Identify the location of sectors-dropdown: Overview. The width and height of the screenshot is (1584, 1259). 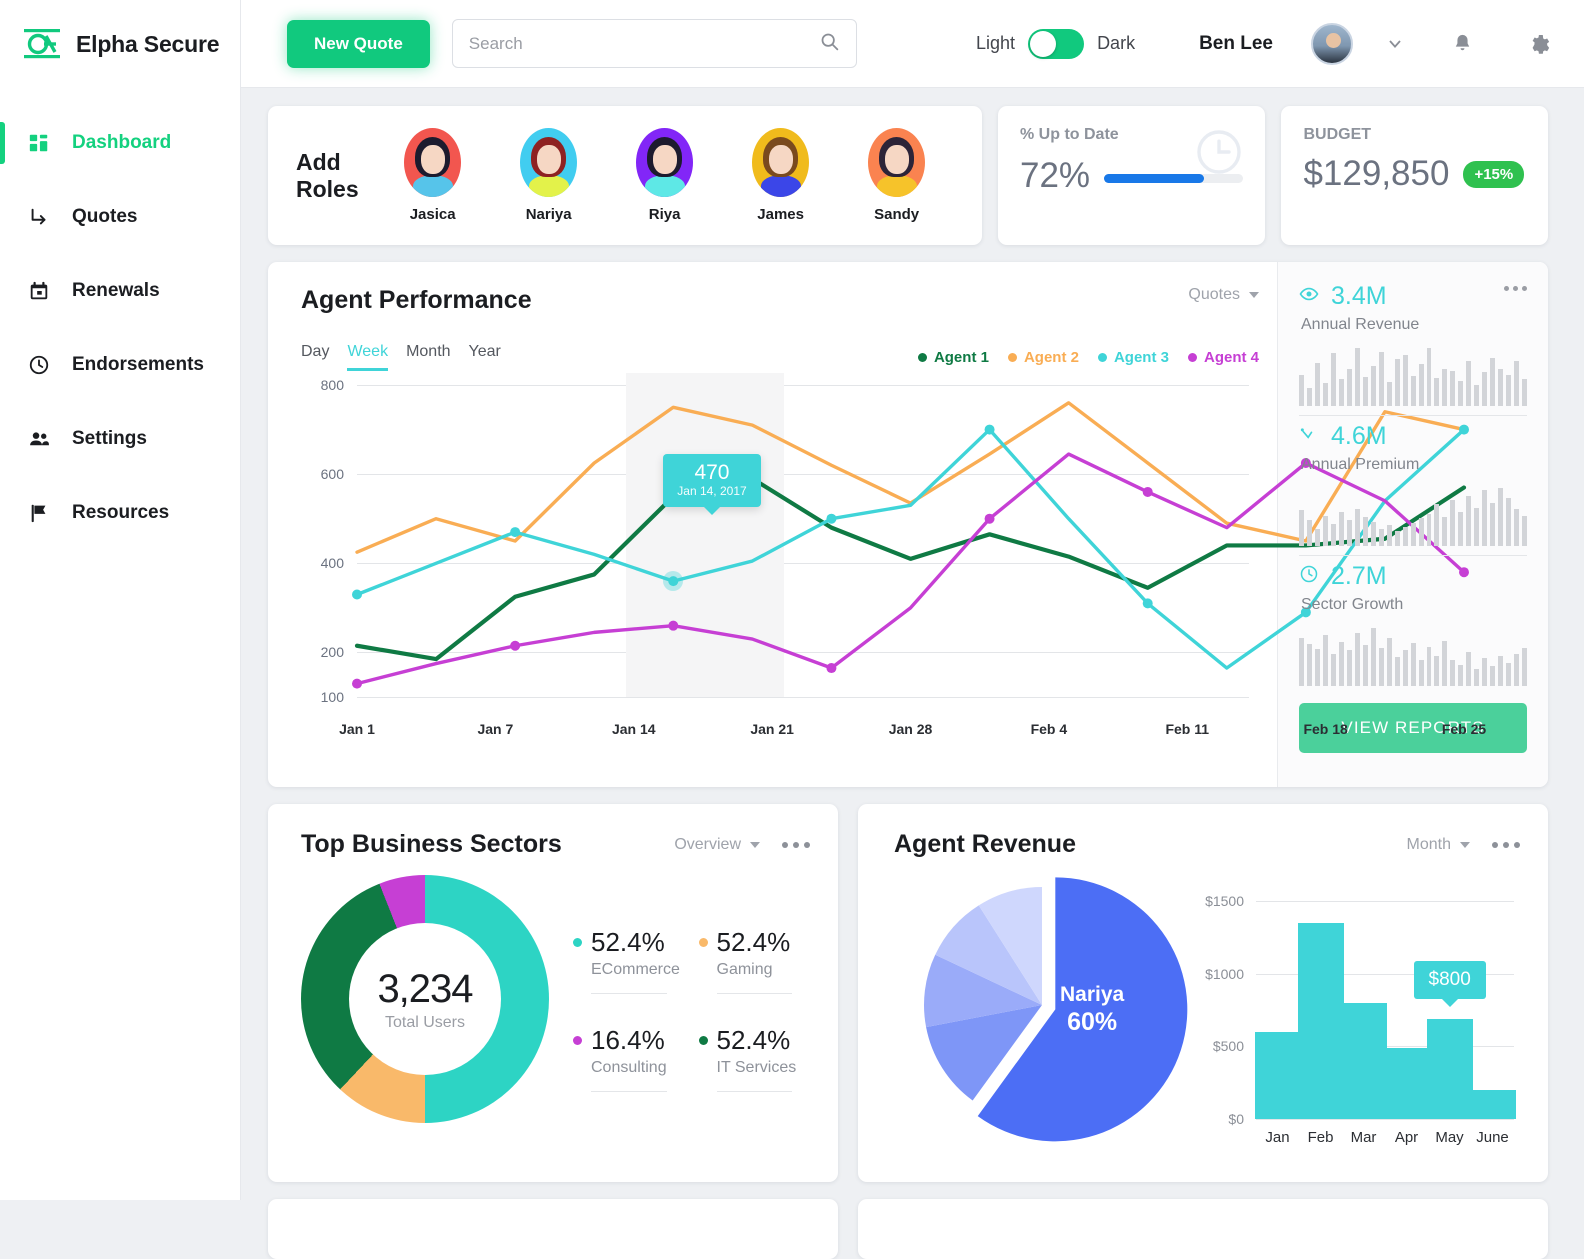
(717, 845).